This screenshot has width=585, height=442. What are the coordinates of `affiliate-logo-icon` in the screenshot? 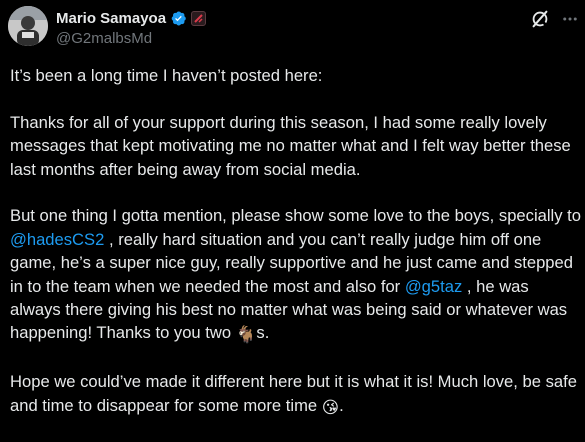 It's located at (198, 18).